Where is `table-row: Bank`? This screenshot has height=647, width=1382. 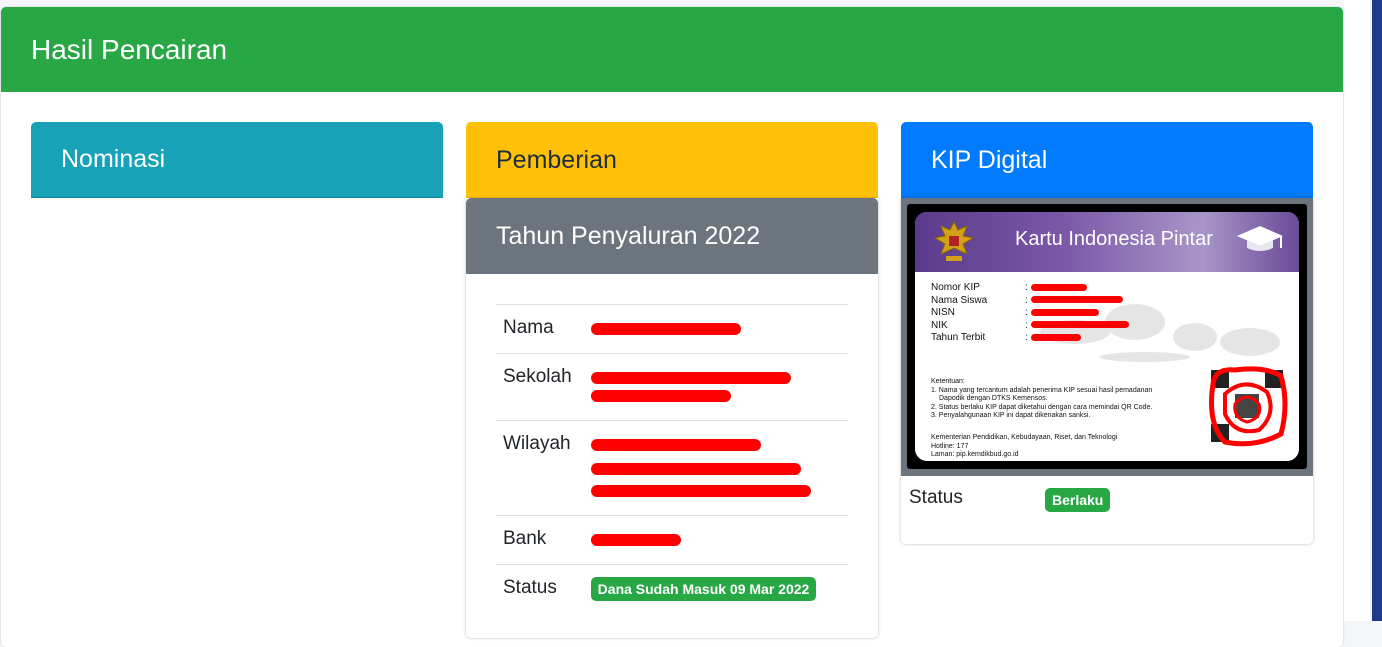
table-row: Bank is located at coordinates (672, 540).